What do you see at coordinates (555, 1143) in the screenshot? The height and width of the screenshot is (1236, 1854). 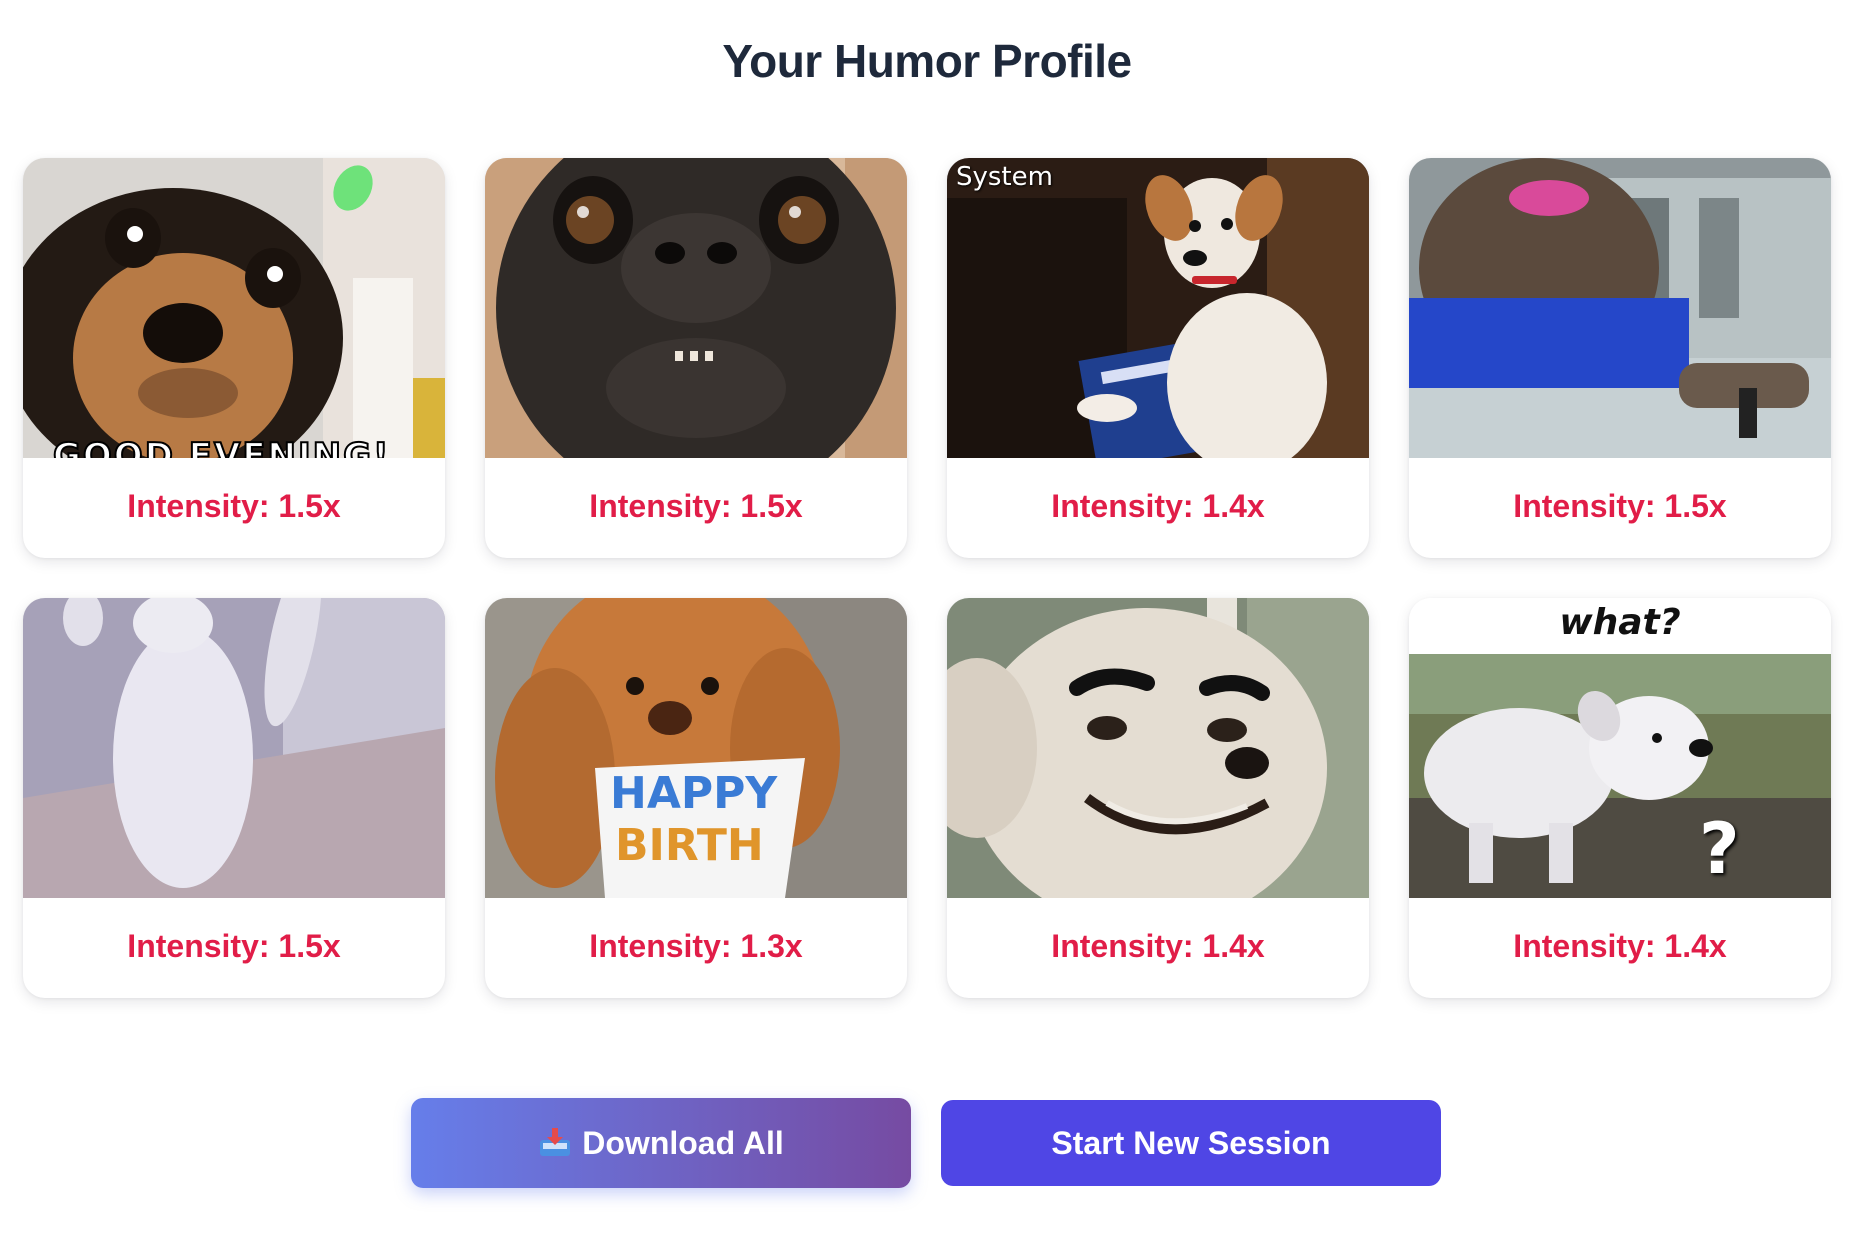 I see `inbox-tray-icon` at bounding box center [555, 1143].